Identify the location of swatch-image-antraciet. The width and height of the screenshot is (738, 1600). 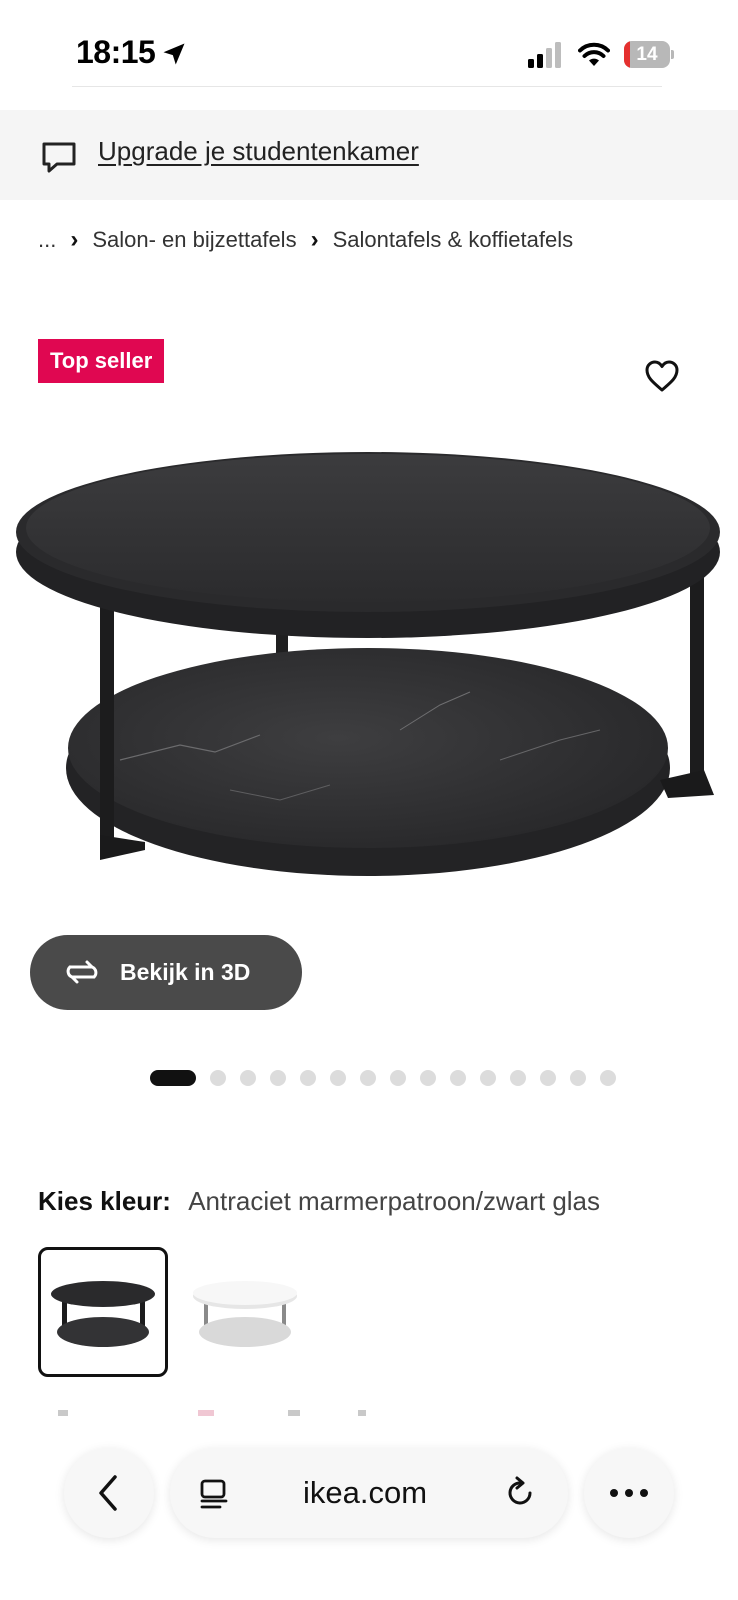
(103, 1314).